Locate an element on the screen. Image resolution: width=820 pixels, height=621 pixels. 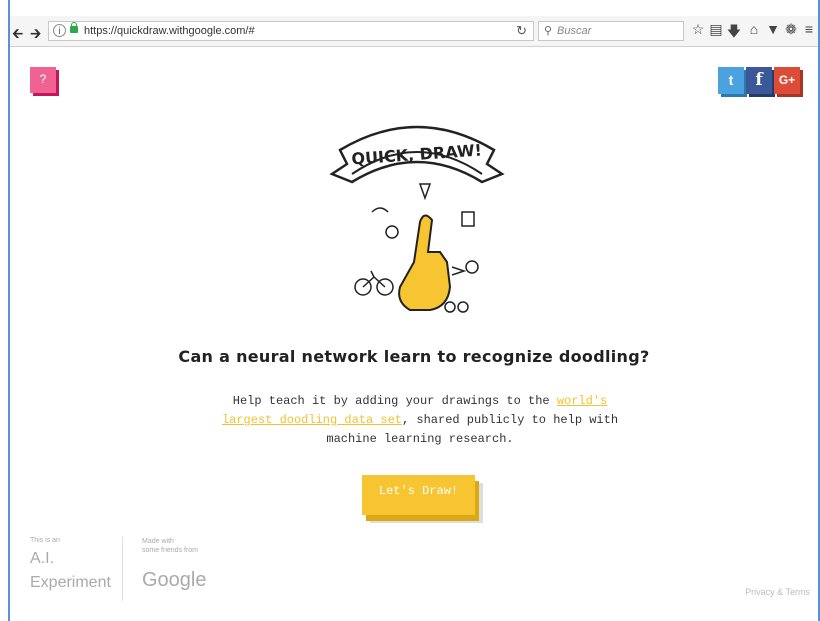
help-button: ? is located at coordinates (43, 80).